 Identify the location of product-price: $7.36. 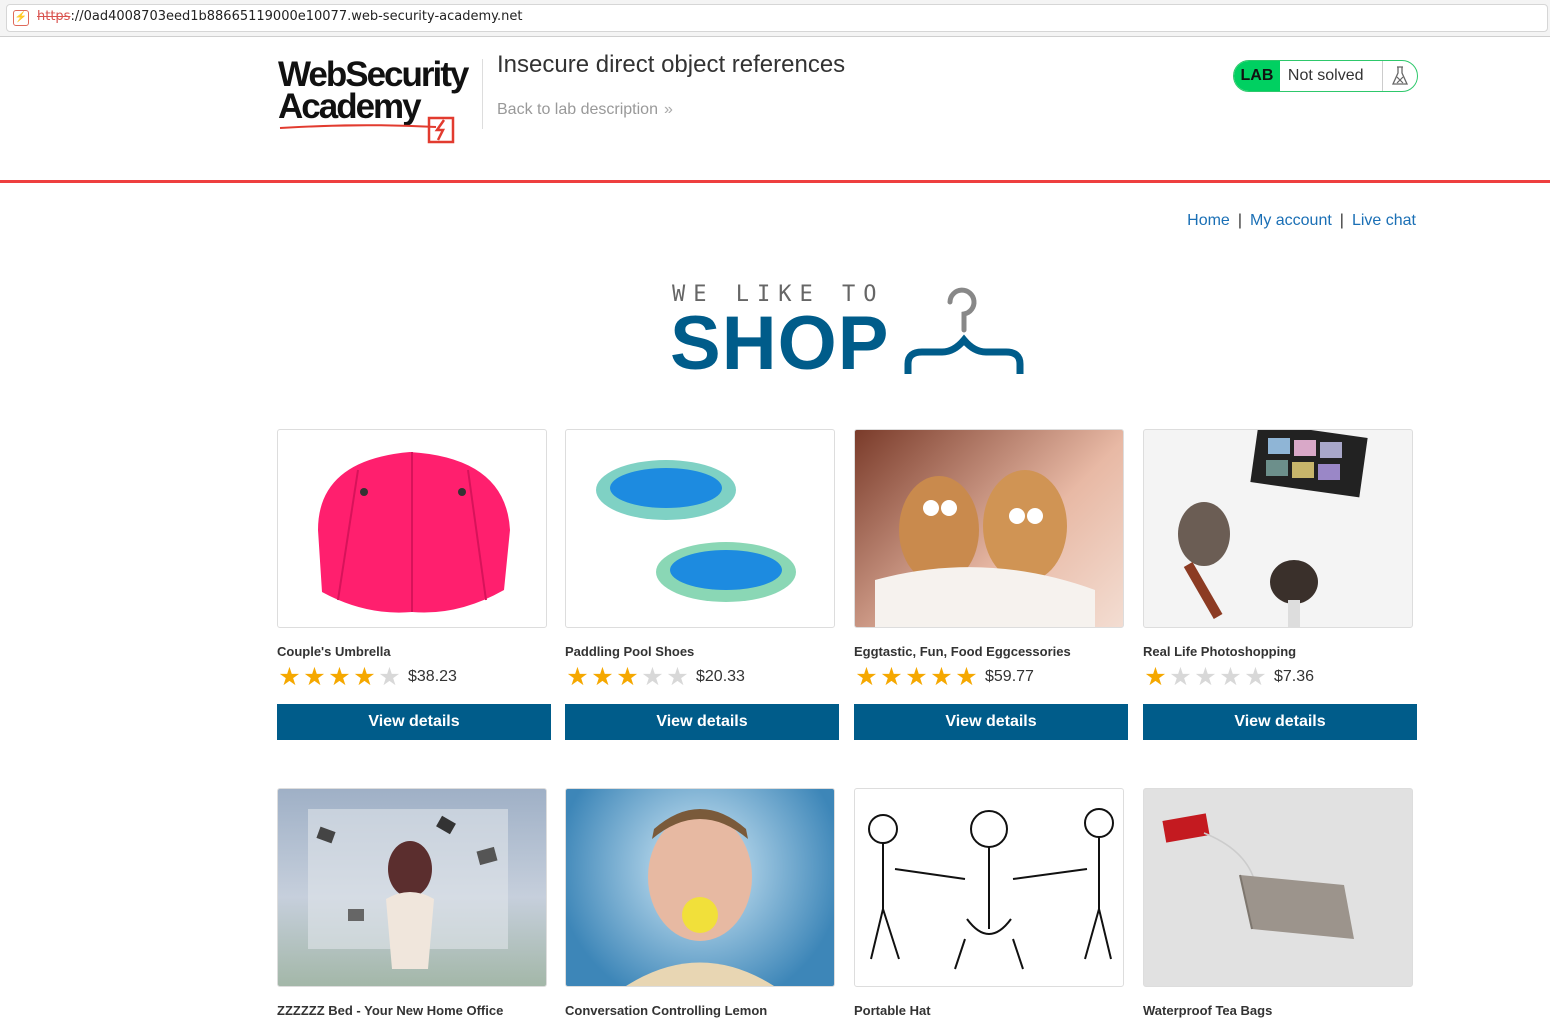
(1294, 676).